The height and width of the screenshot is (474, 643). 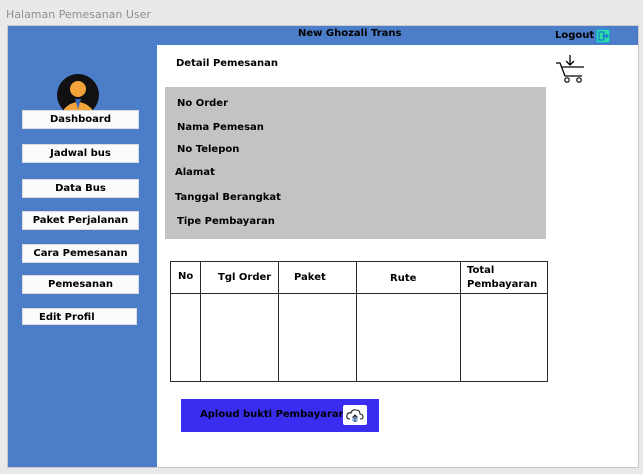 I want to click on sidebar-item-cara-pemesanan: Cara Pemesanan, so click(x=80, y=253).